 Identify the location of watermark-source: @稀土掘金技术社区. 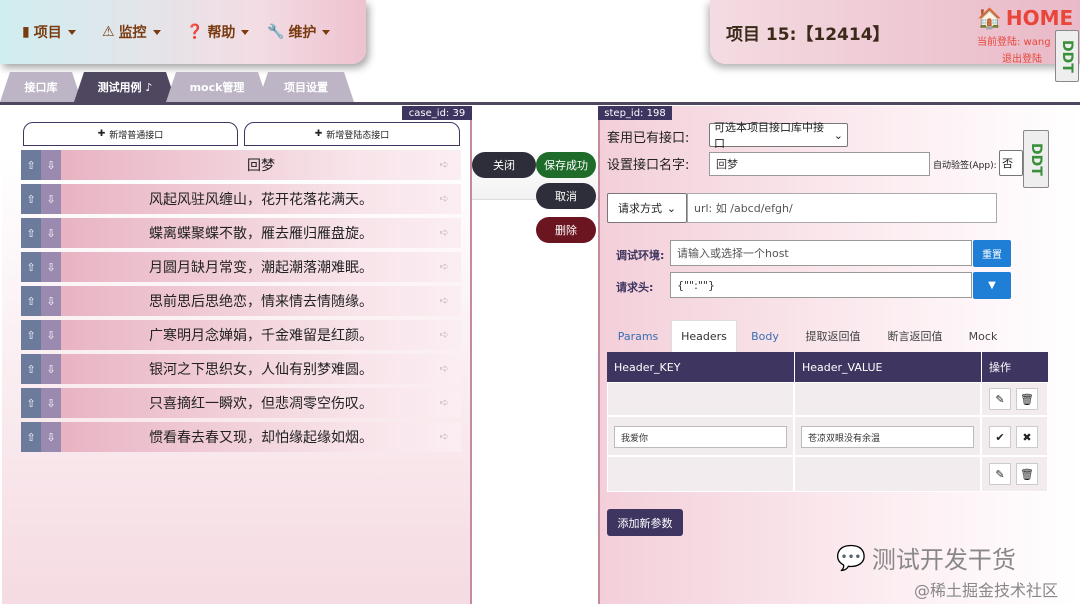
(986, 590).